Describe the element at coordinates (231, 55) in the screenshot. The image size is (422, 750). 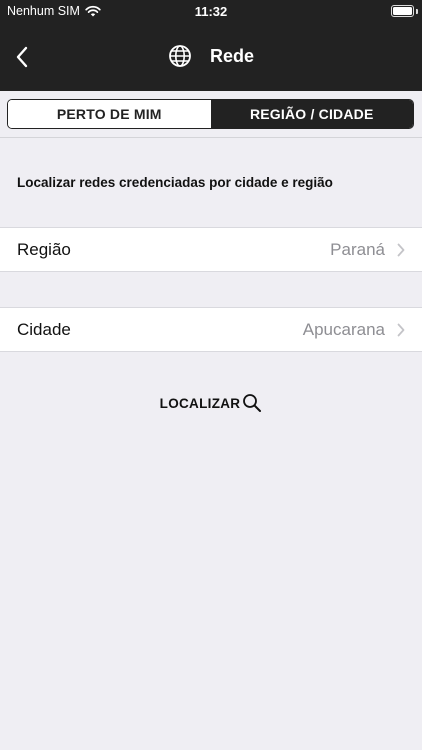
I see `page-title: Rede` at that location.